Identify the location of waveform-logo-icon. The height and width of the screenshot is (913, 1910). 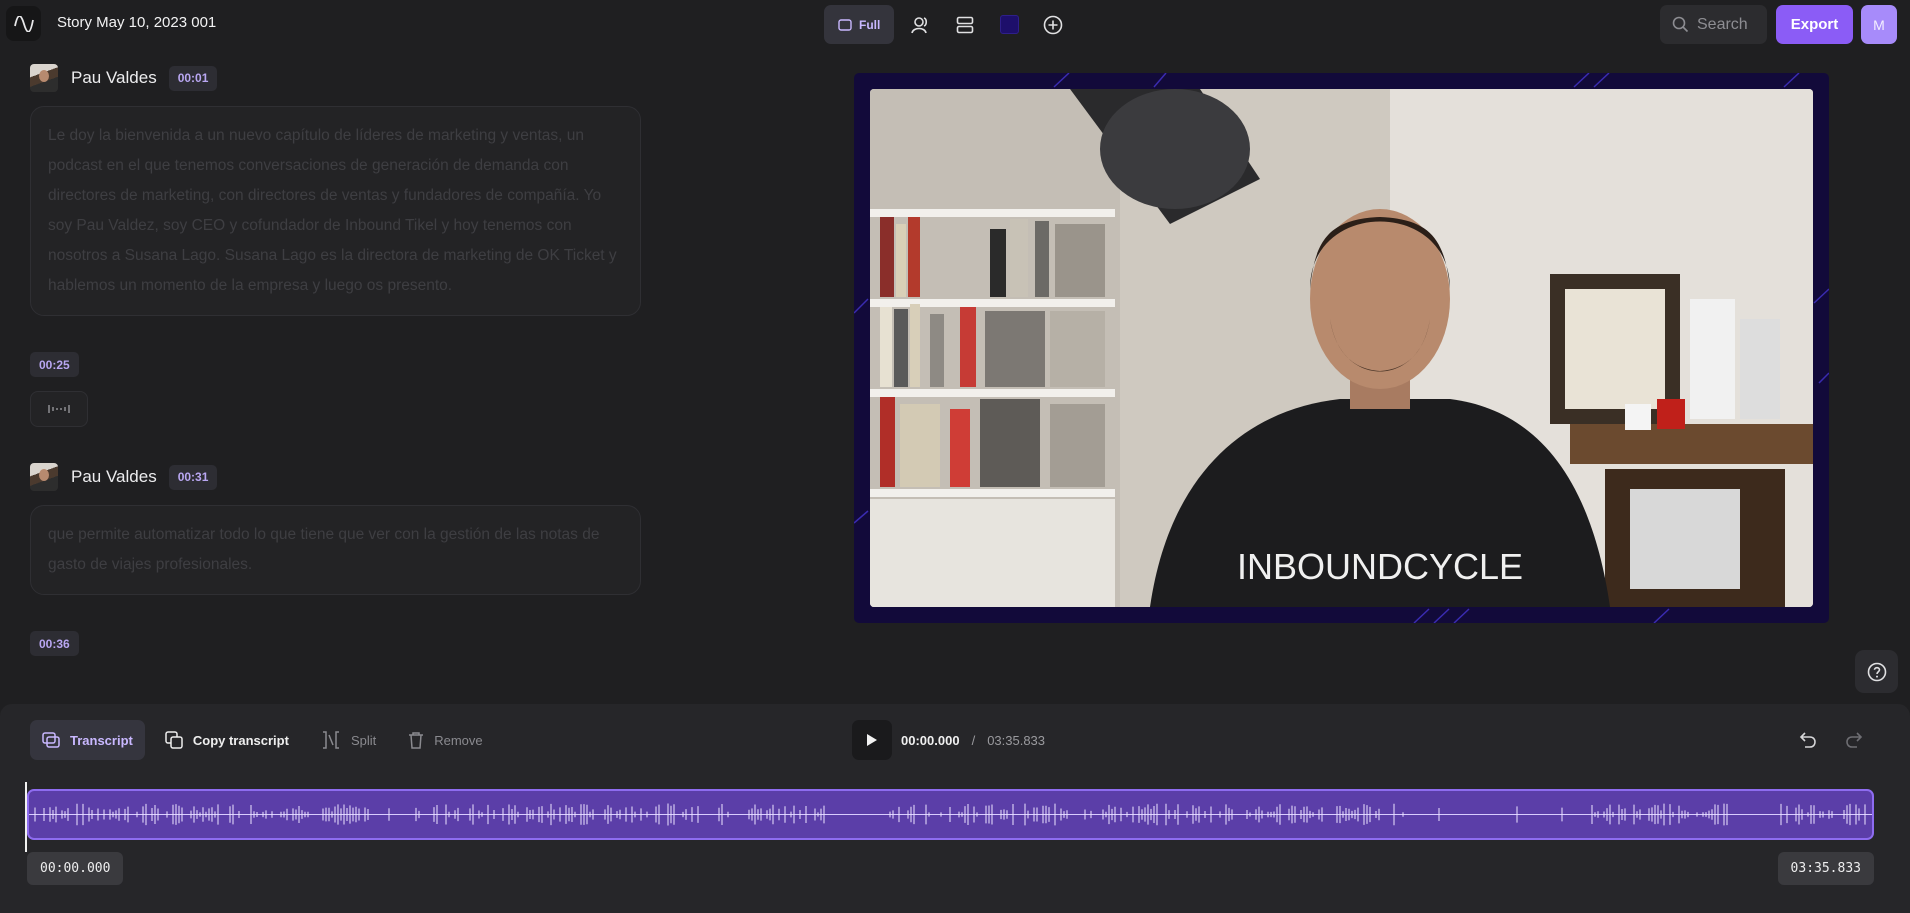
(23, 23).